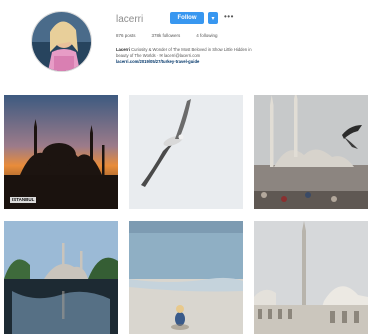 The image size is (368, 334). I want to click on posts-count: 876 posts, so click(126, 35).